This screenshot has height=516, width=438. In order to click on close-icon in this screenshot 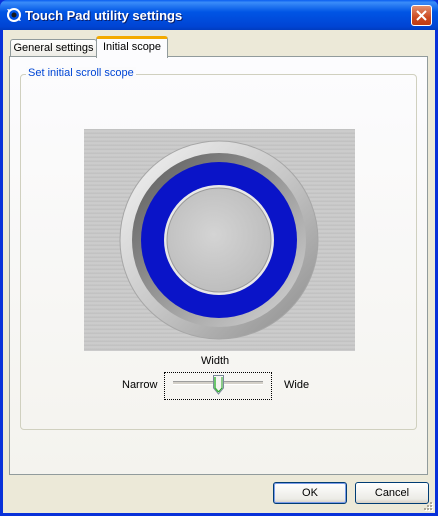, I will do `click(421, 15)`.